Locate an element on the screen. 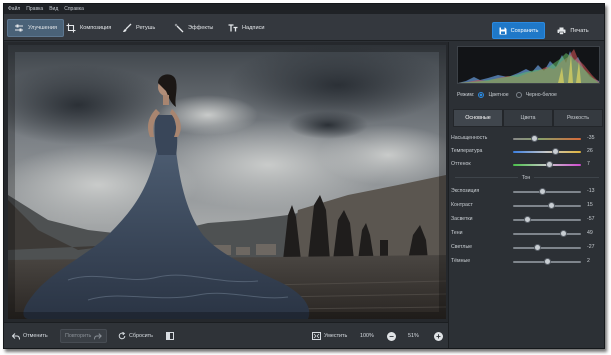  slider-label: Насыщенность is located at coordinates (469, 138).